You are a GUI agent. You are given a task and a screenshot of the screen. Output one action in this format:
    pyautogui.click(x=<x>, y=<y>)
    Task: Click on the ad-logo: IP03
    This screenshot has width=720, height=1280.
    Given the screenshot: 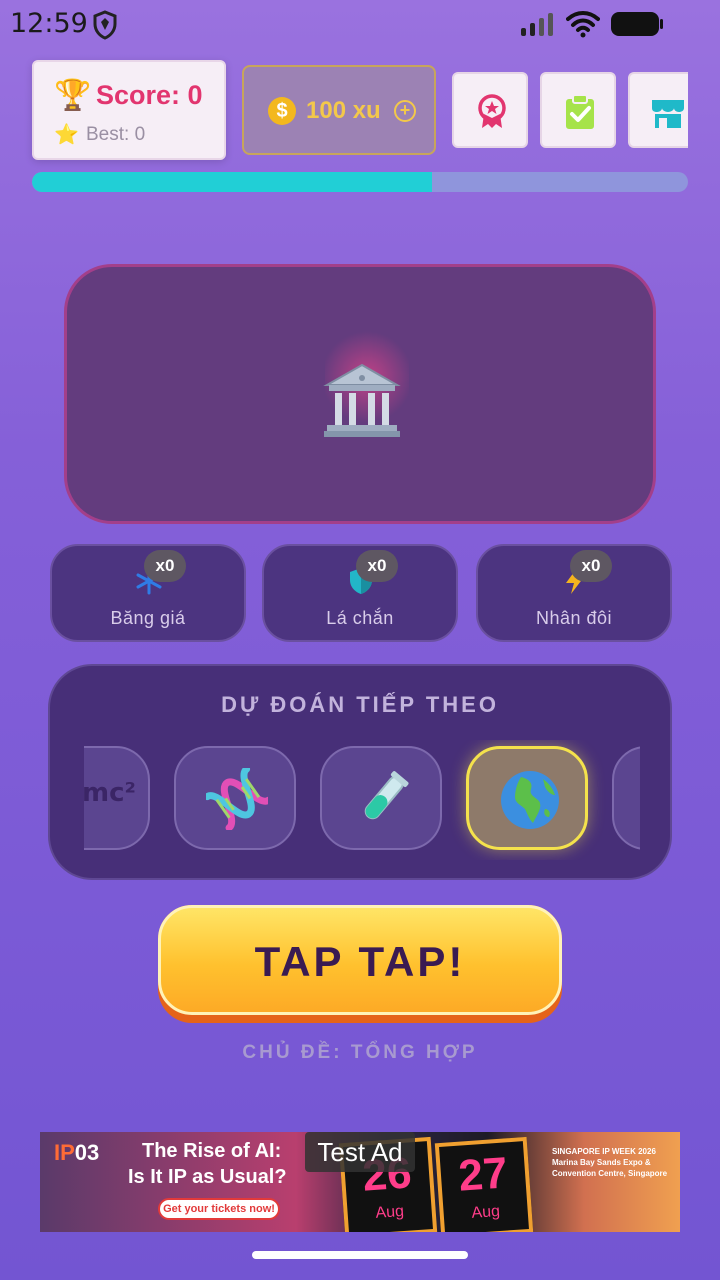 What is the action you would take?
    pyautogui.click(x=76, y=1153)
    